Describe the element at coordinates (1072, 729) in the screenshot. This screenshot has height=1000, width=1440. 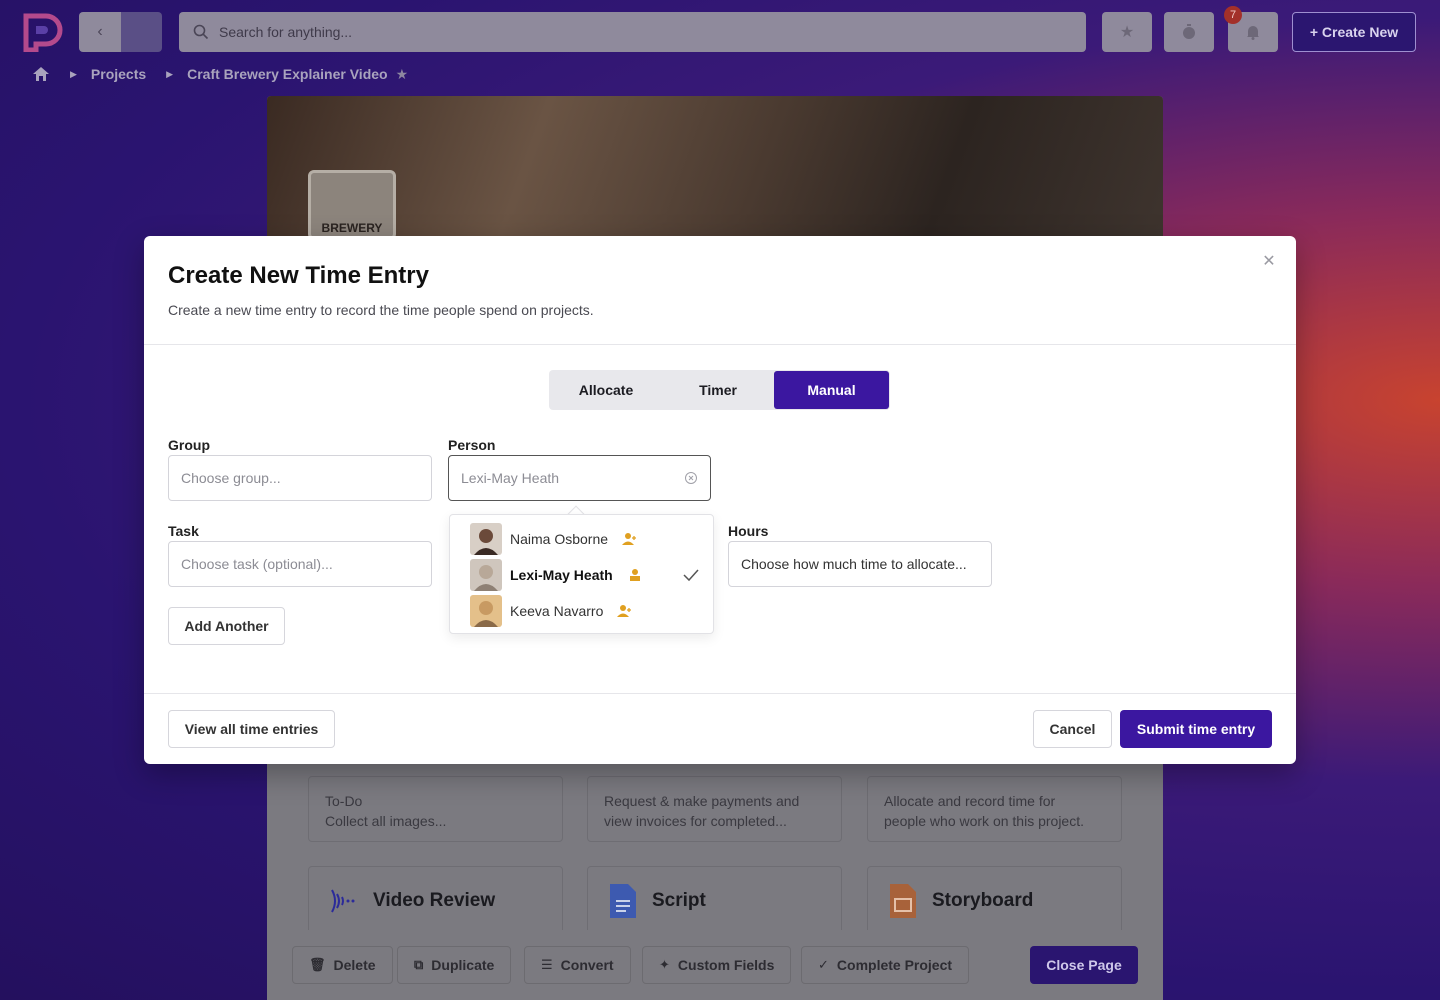
I see `cancel-button: Cancel` at that location.